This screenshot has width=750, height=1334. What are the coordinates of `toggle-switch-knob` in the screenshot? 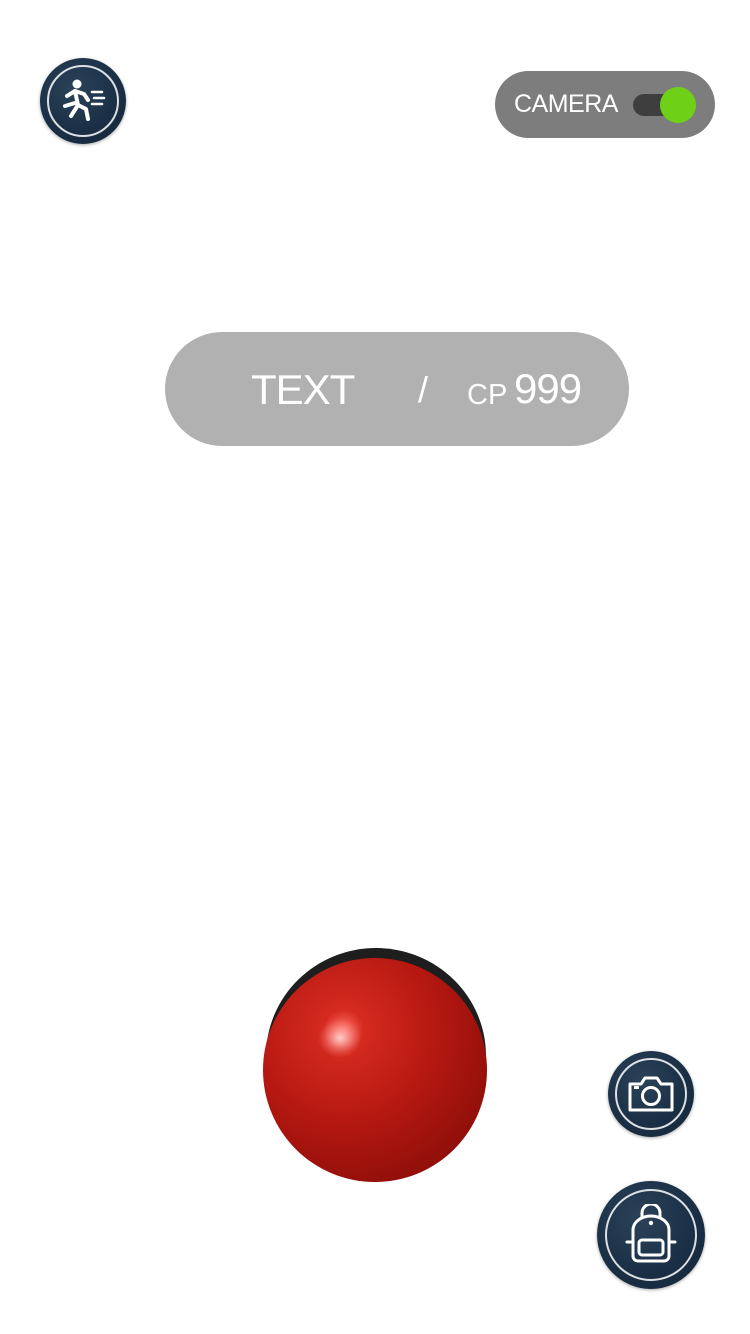 It's located at (678, 105).